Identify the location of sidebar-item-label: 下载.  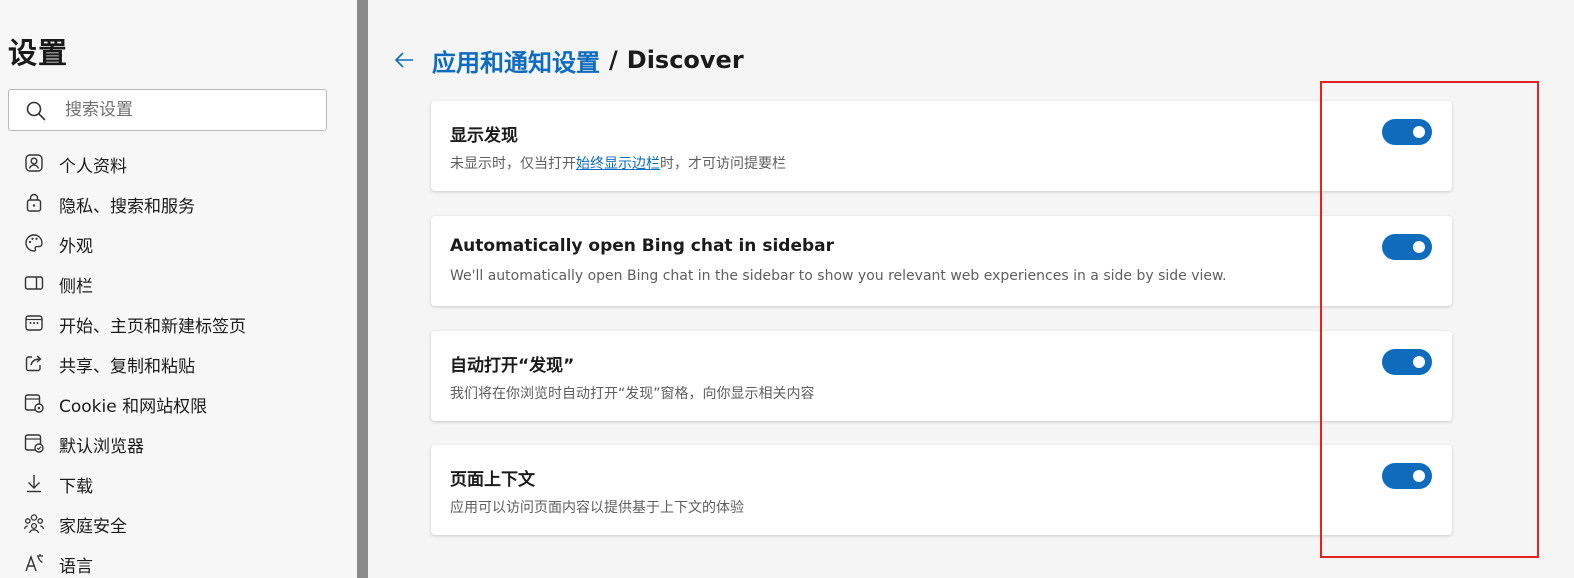
(76, 487).